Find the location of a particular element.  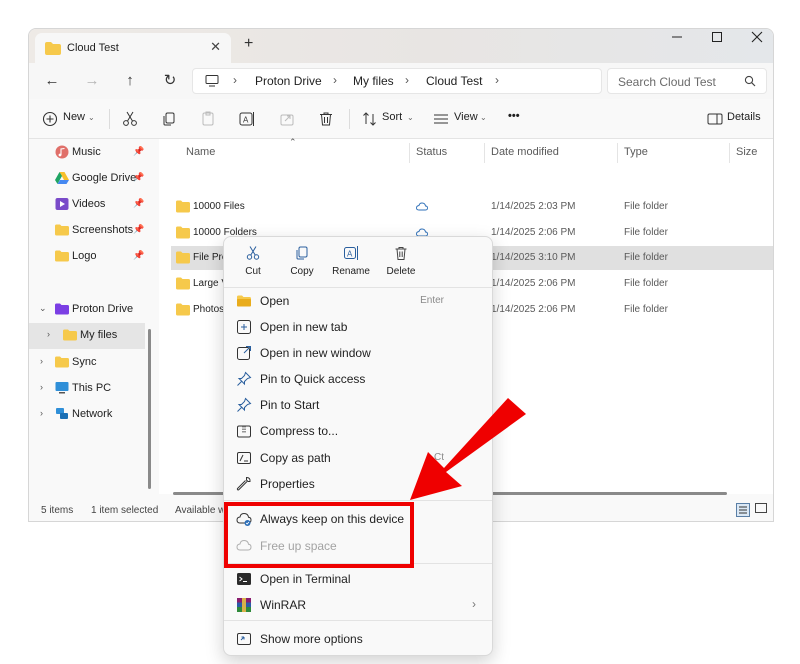

rename-icon: A is located at coordinates (247, 119).